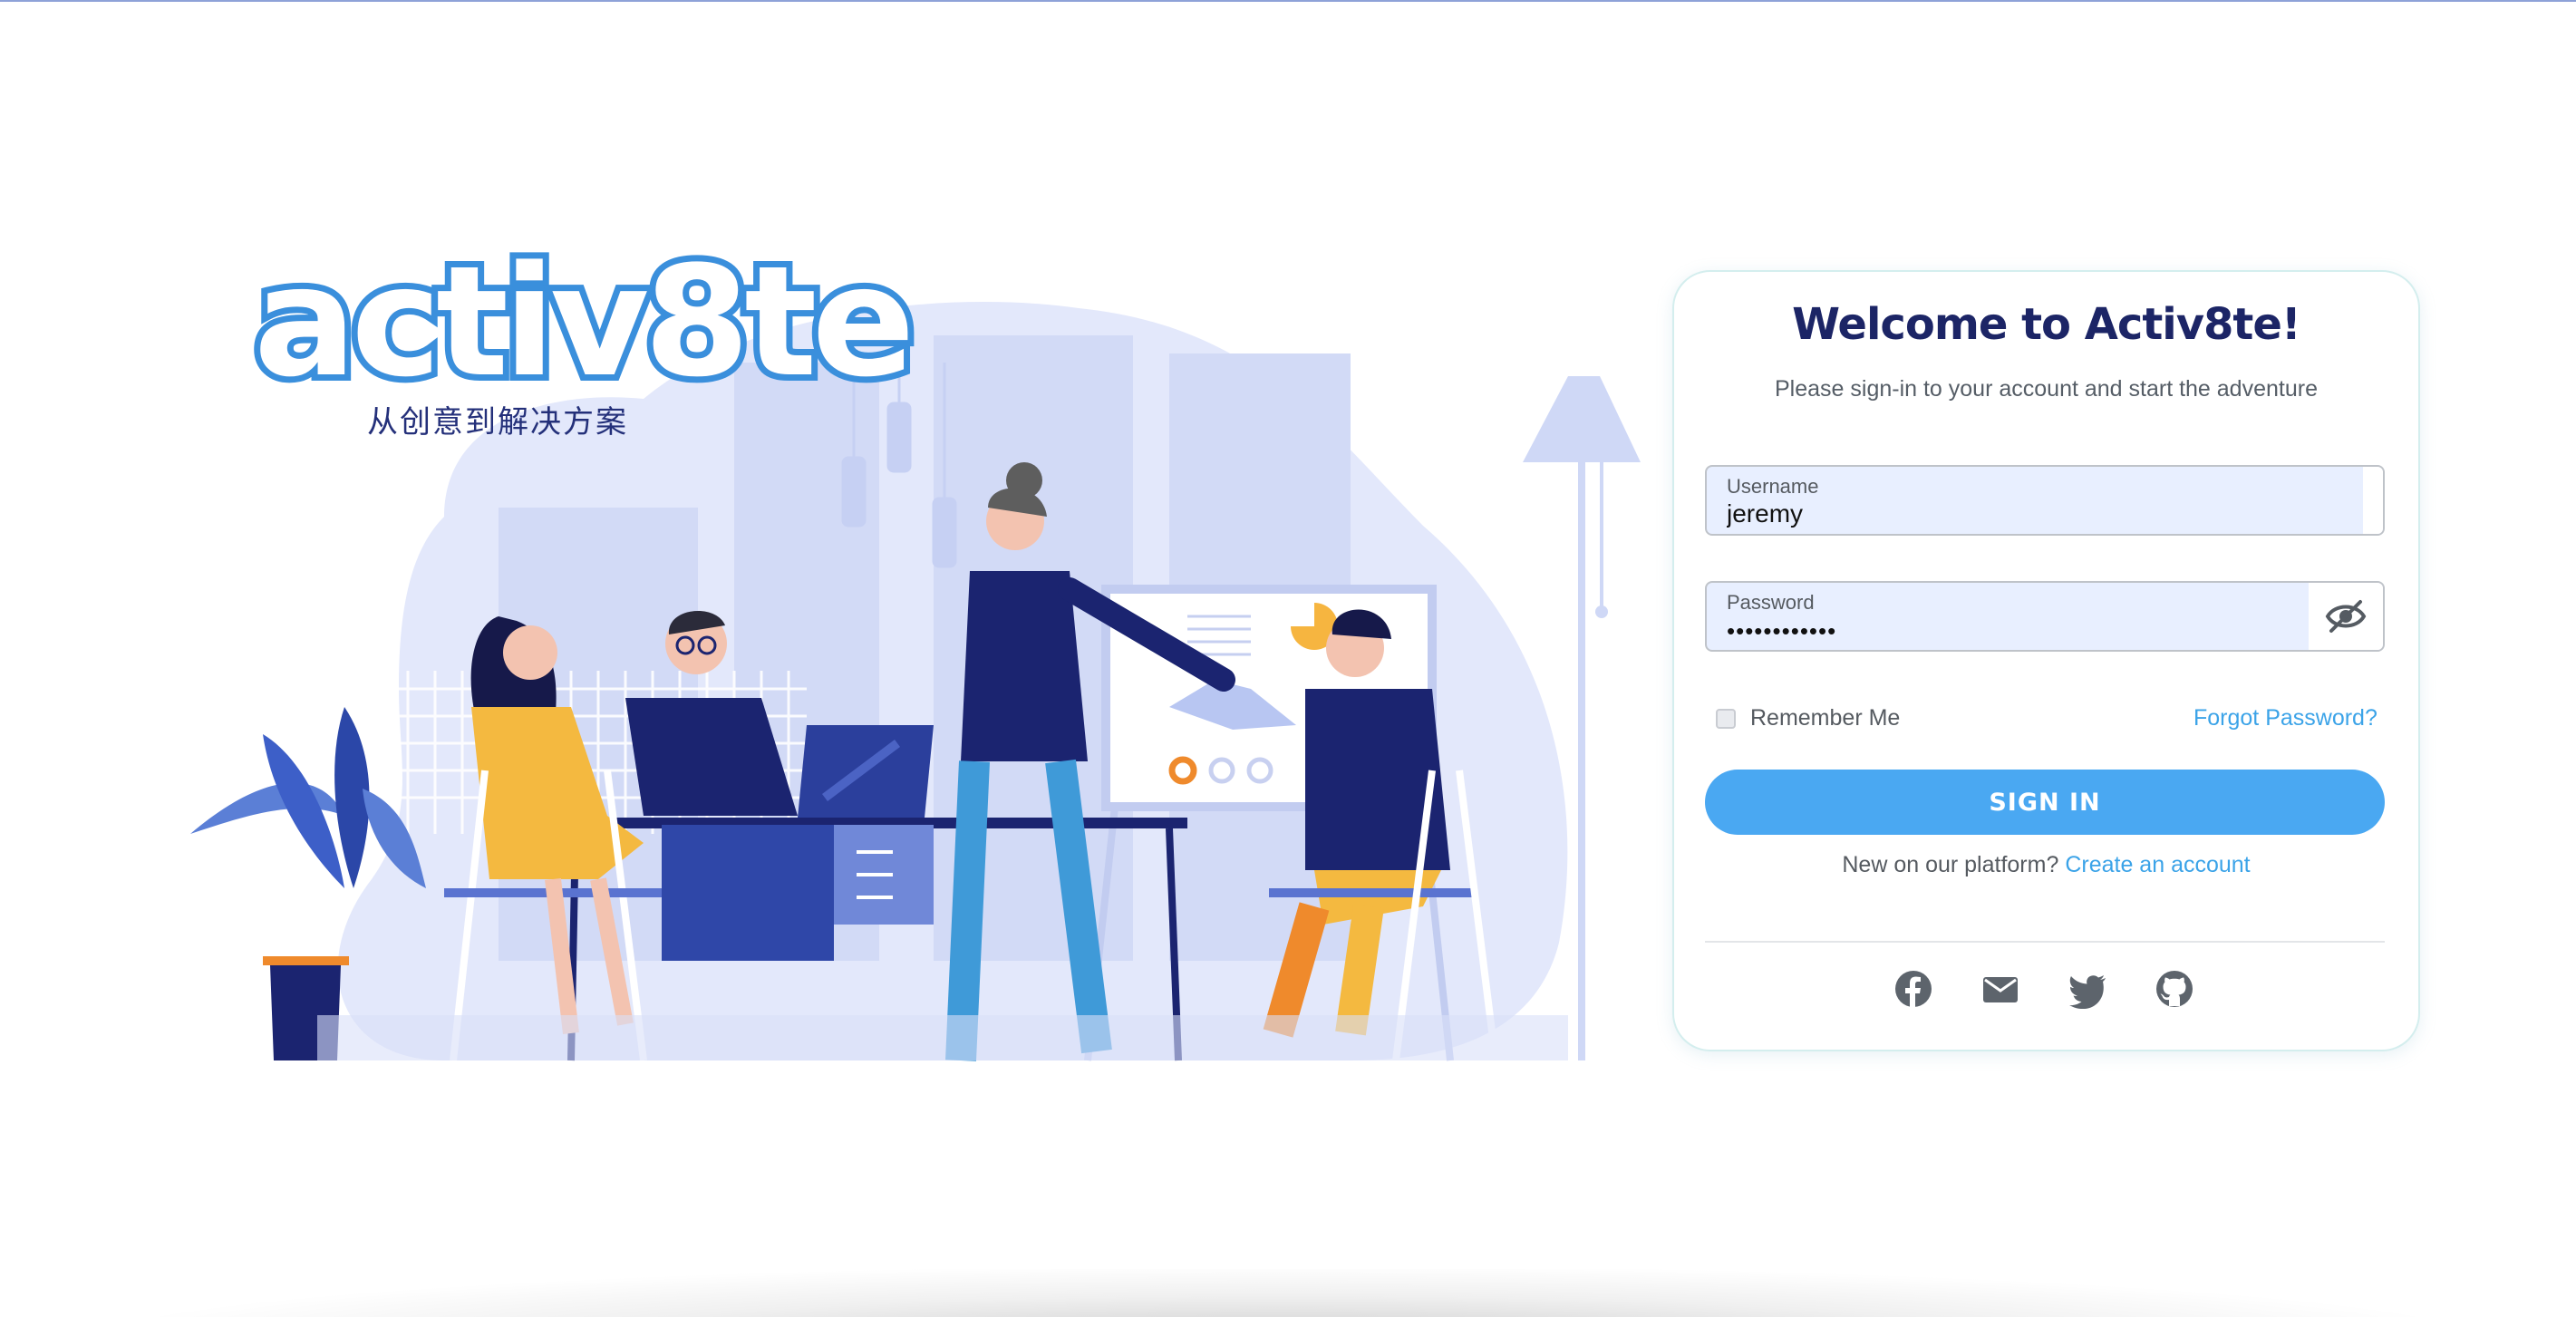  What do you see at coordinates (584, 322) in the screenshot?
I see `logo-wordmark: activ8te` at bounding box center [584, 322].